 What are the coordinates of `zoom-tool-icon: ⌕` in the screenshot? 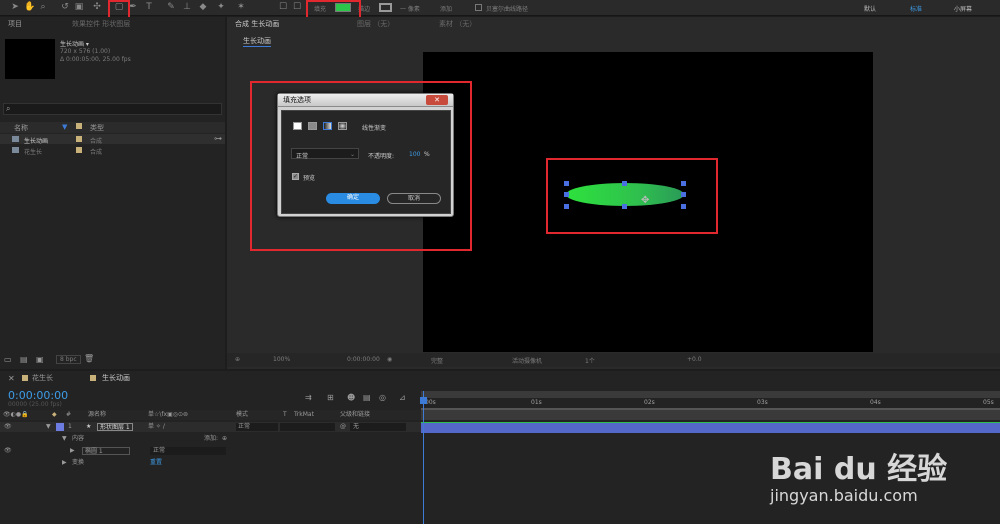 It's located at (43, 7).